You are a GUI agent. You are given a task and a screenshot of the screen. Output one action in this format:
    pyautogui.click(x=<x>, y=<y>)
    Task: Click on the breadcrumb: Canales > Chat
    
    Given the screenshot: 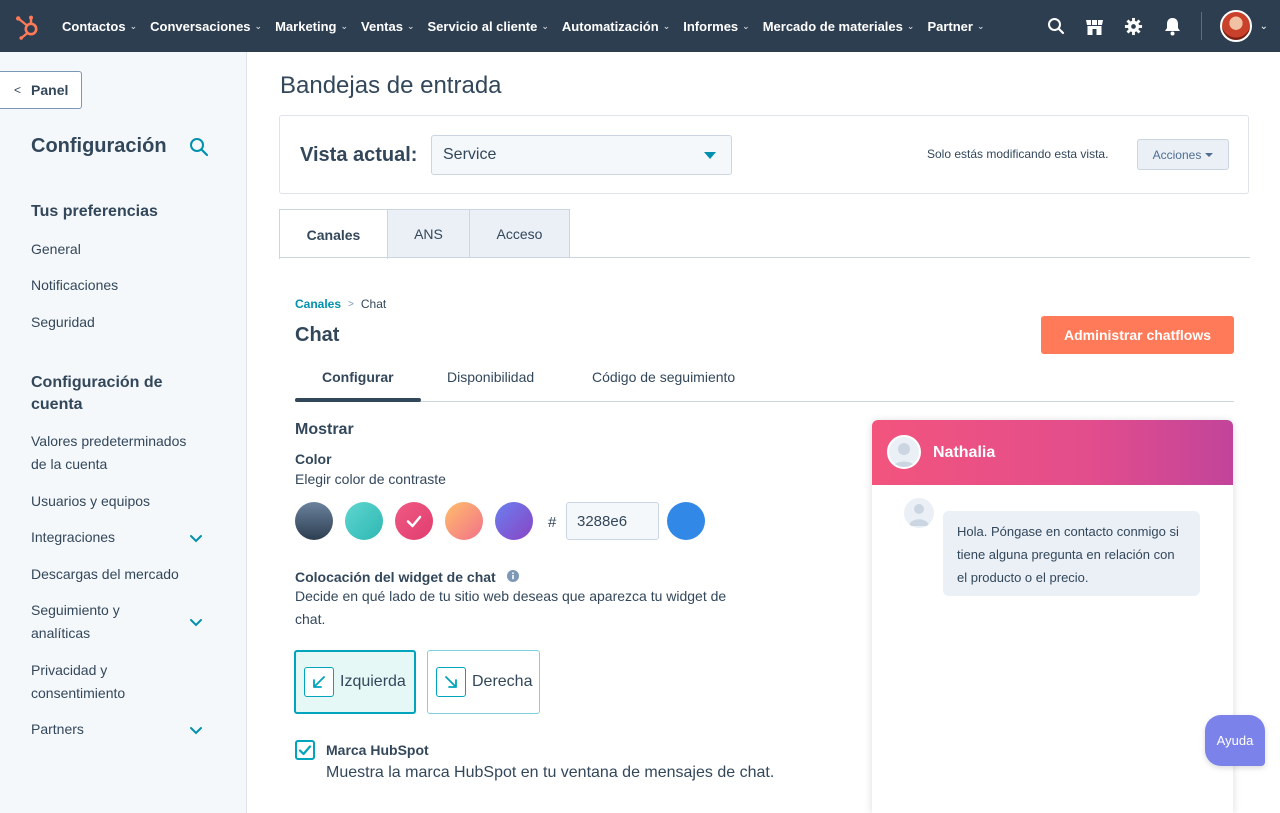 What is the action you would take?
    pyautogui.click(x=340, y=304)
    